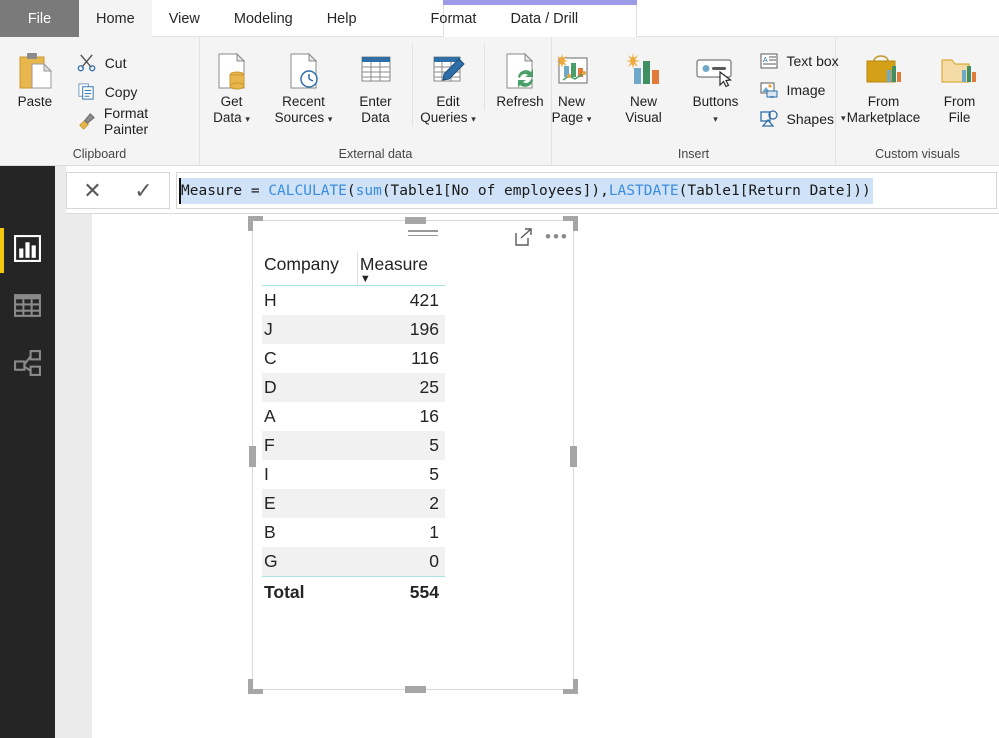 The width and height of the screenshot is (999, 738). What do you see at coordinates (415, 689) in the screenshot?
I see `resize-handle-bottom` at bounding box center [415, 689].